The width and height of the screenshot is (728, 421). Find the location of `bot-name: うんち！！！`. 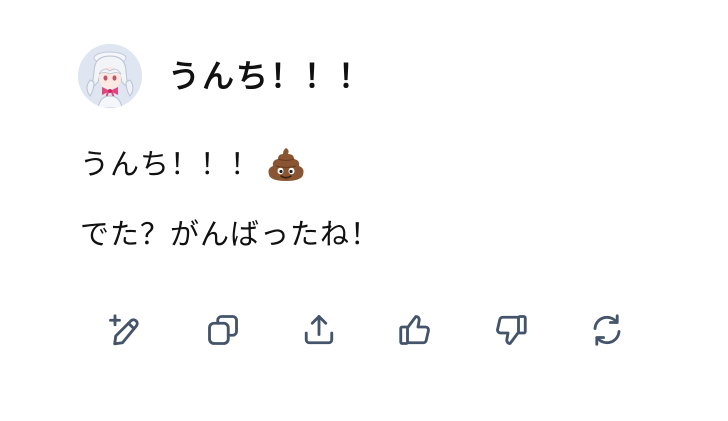

bot-name: うんち！！！ is located at coordinates (270, 76).